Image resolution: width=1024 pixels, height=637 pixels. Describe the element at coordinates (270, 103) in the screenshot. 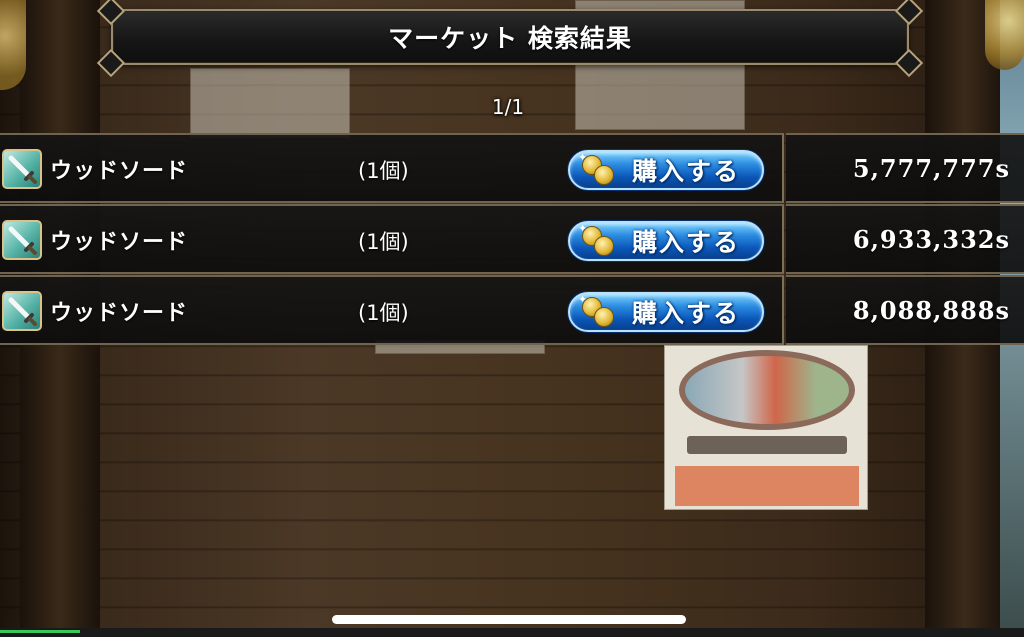

I see `posted-paper` at that location.